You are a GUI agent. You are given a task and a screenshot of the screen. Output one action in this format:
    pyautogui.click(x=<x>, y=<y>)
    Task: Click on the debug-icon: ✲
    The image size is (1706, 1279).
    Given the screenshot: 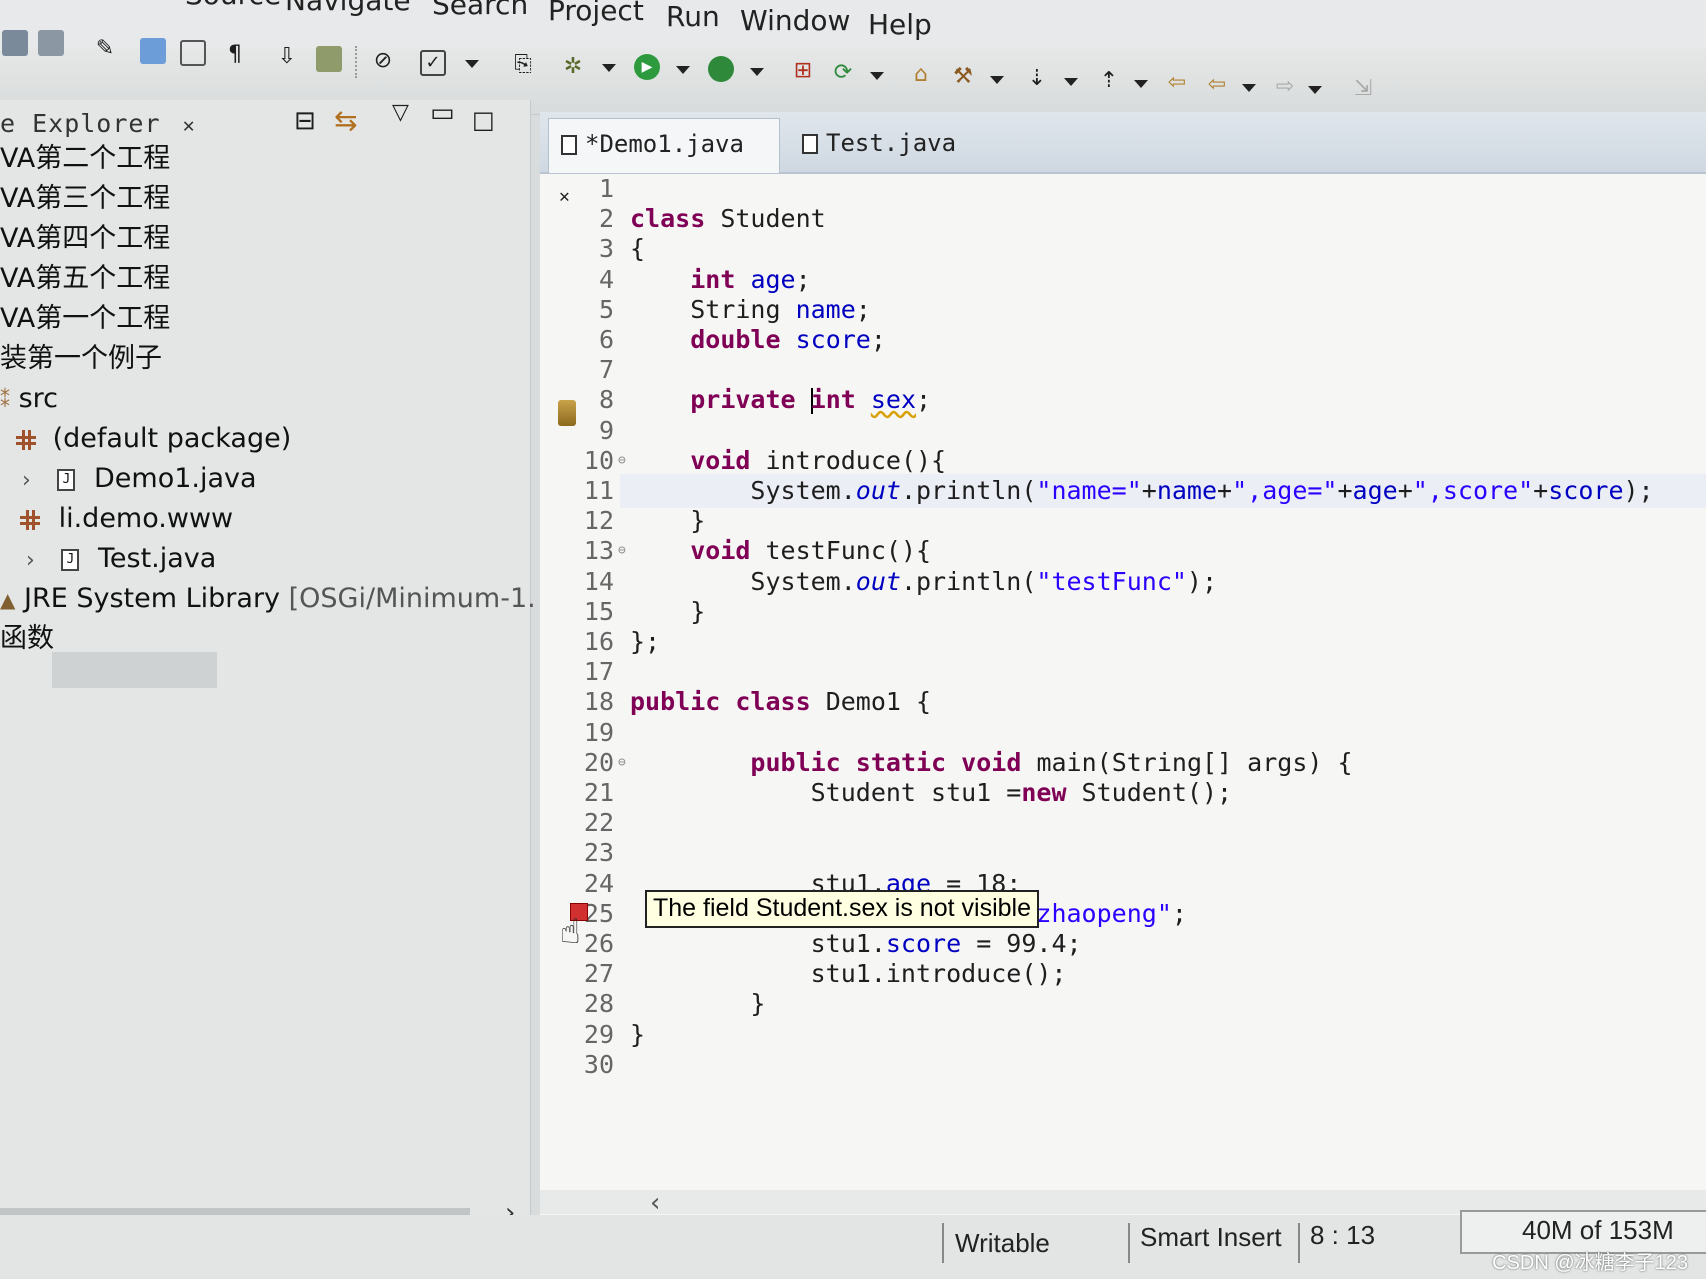 What is the action you would take?
    pyautogui.click(x=573, y=67)
    